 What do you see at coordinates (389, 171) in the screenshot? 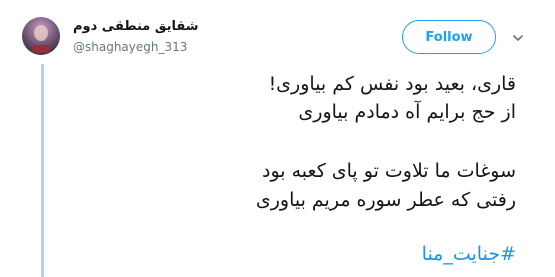
I see `tweet-line: سوغات ما تلاوت تو پای کعبه بود` at bounding box center [389, 171].